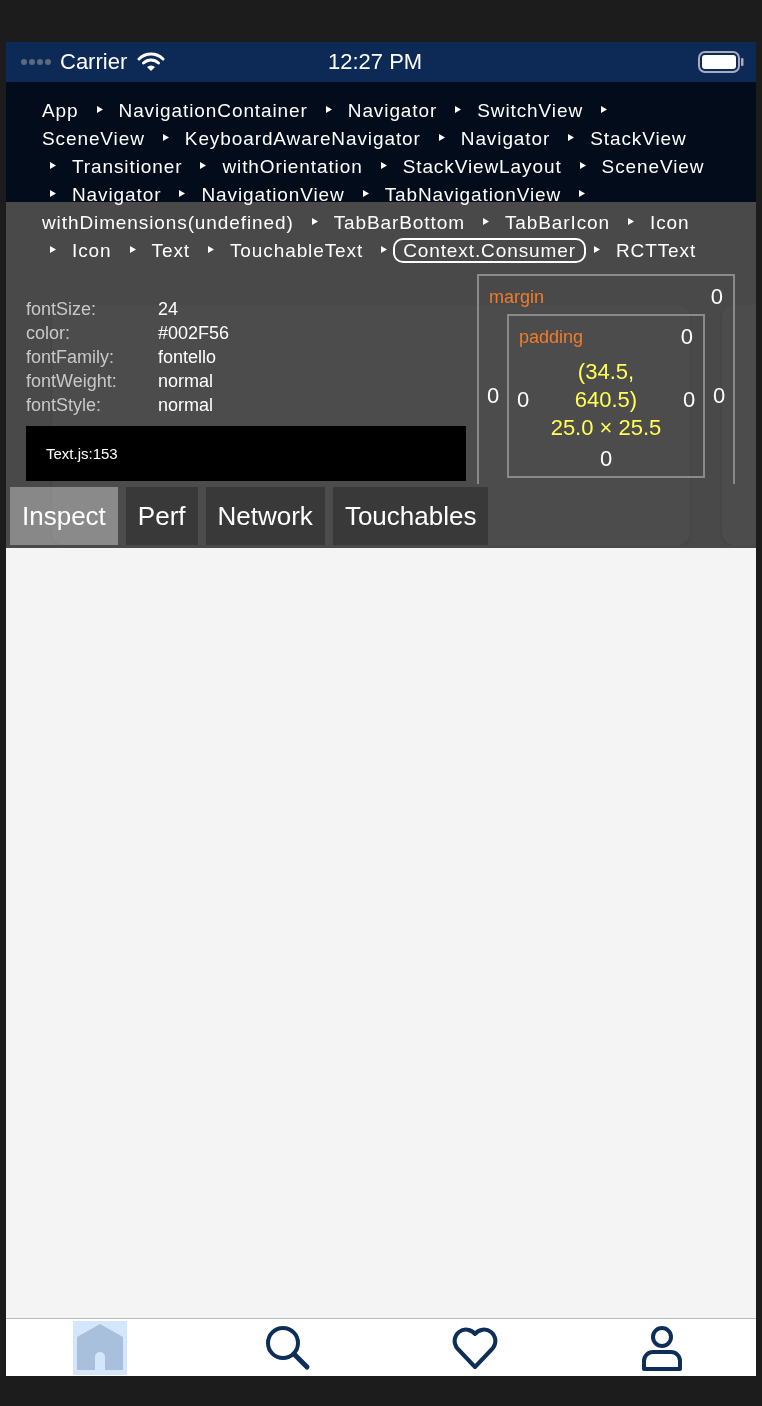 This screenshot has height=1406, width=762. Describe the element at coordinates (161, 516) in the screenshot. I see `inspector-tab: Perf` at that location.